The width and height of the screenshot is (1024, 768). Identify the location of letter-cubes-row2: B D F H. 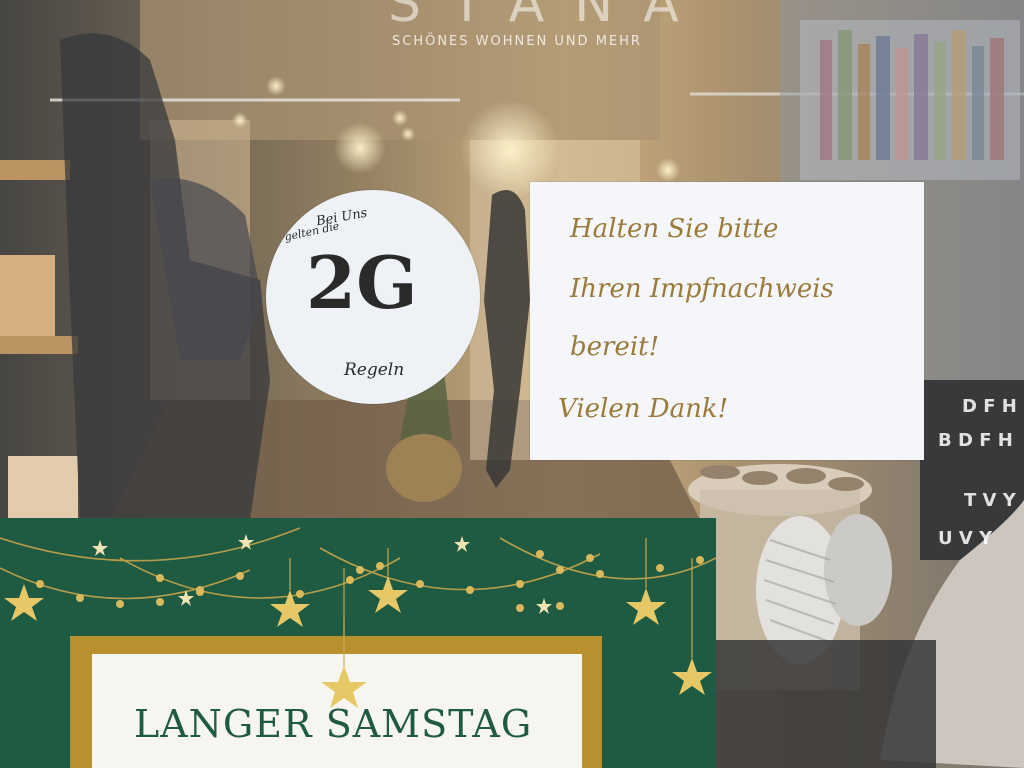
(975, 440).